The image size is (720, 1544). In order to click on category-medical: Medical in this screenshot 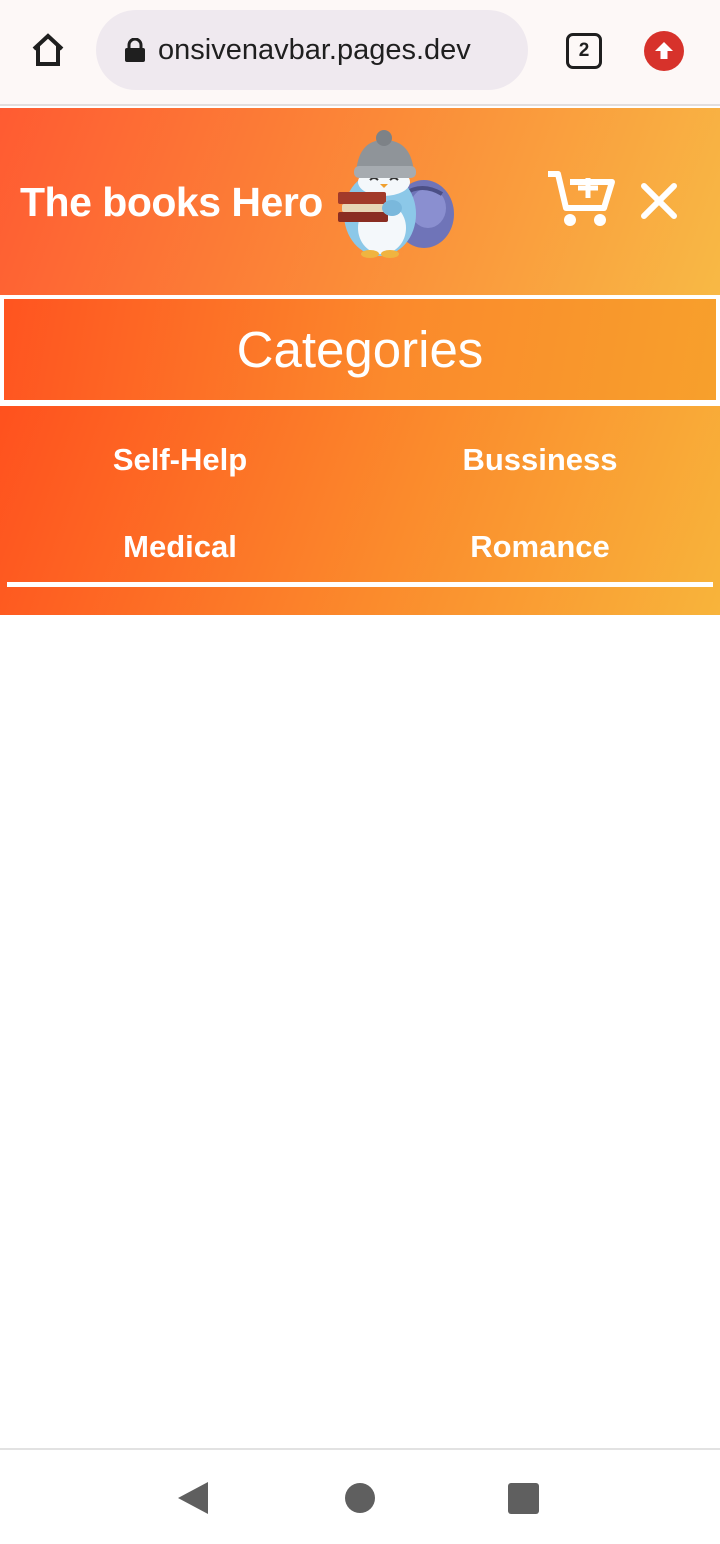, I will do `click(180, 547)`.